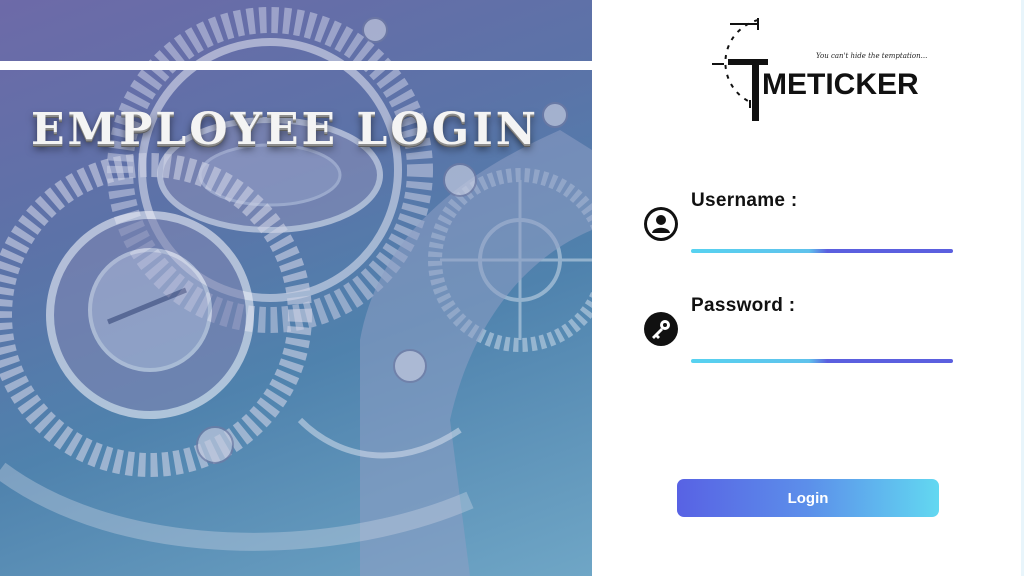 The width and height of the screenshot is (1024, 576). I want to click on key-icon, so click(661, 329).